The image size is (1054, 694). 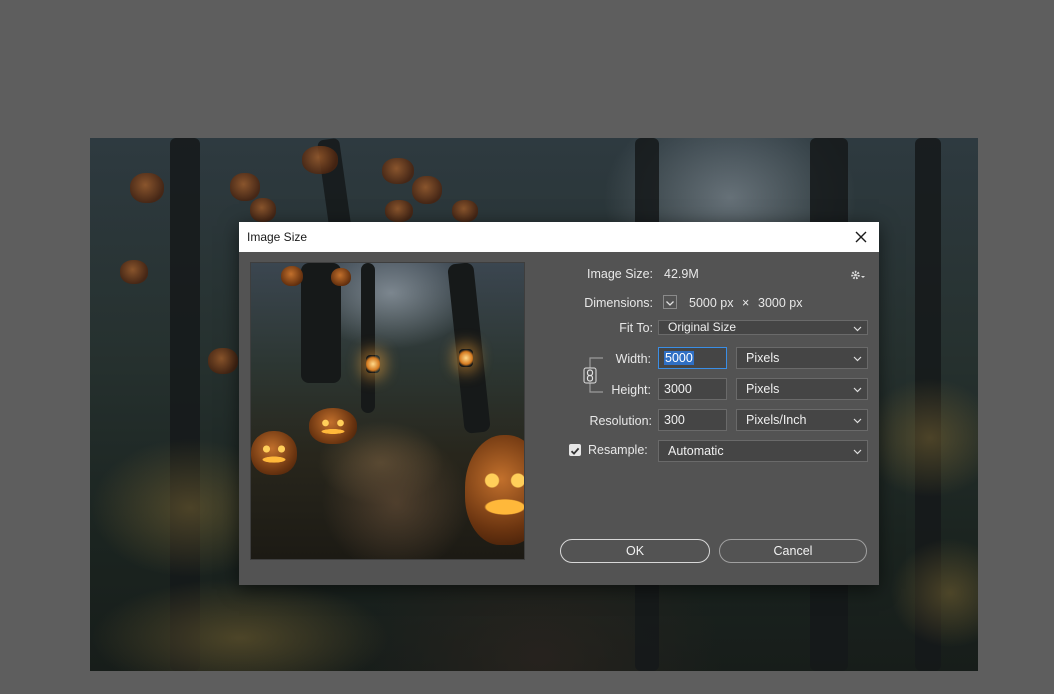 I want to click on image-size-value: 42.9M, so click(x=681, y=274).